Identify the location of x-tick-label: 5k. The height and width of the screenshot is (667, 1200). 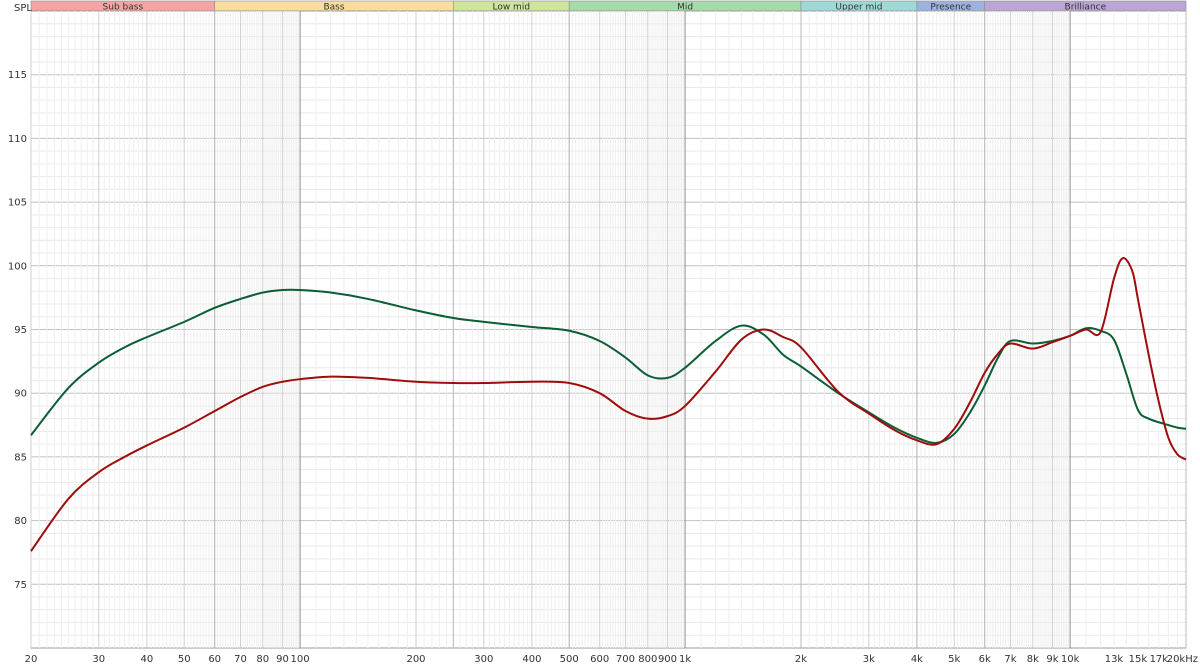
(954, 659).